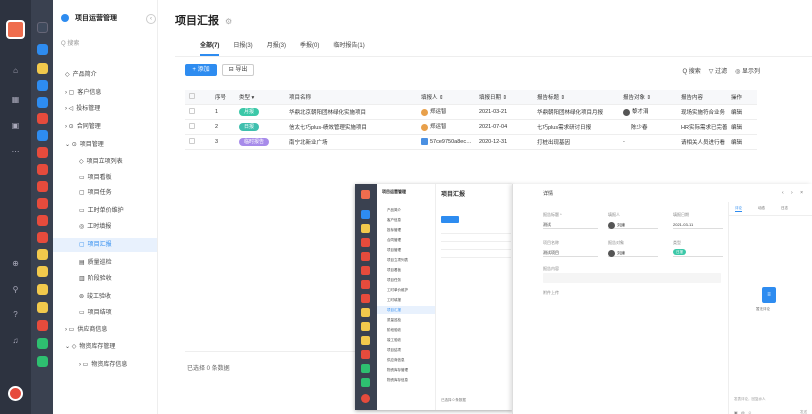 The height and width of the screenshot is (414, 812). Describe the element at coordinates (105, 93) in the screenshot. I see `sidebar-item: › ▢ 客户信息` at that location.